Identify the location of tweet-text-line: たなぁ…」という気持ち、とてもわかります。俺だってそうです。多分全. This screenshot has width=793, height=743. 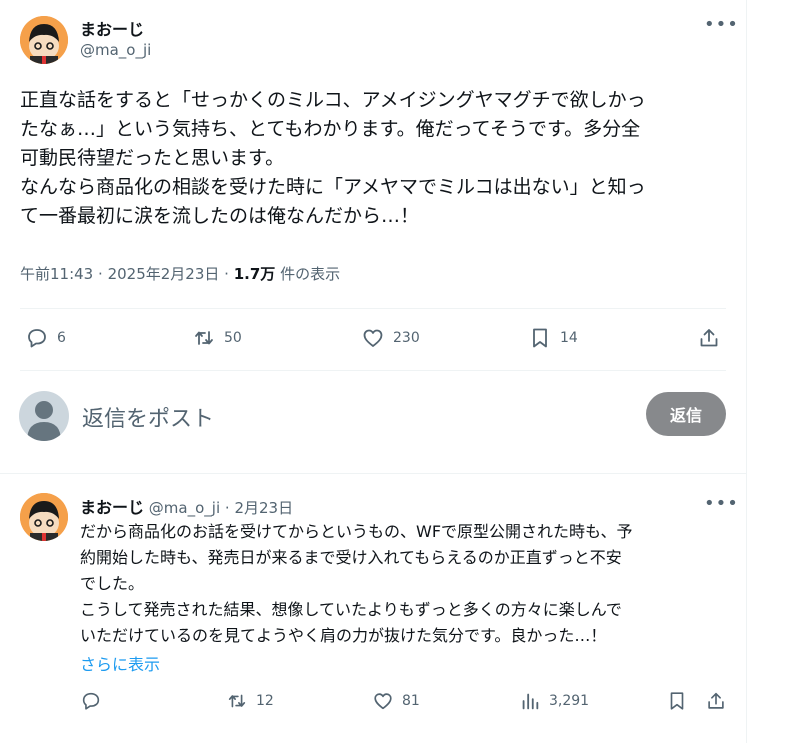
(330, 129).